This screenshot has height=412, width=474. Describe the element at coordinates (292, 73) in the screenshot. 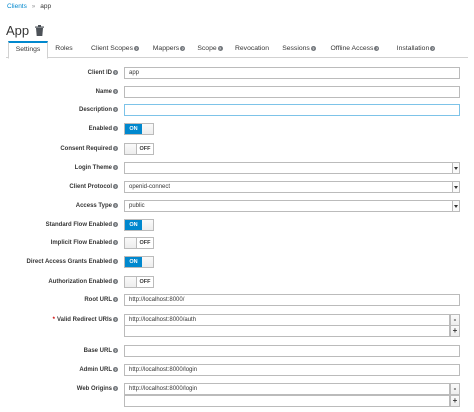

I see `client-id-field: app` at that location.